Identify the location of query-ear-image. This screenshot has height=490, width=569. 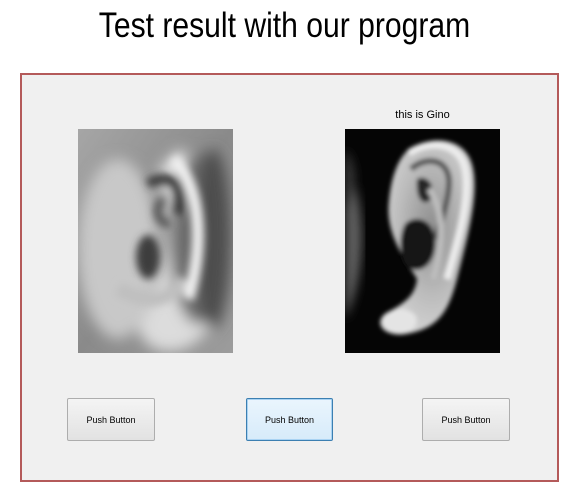
(155, 241).